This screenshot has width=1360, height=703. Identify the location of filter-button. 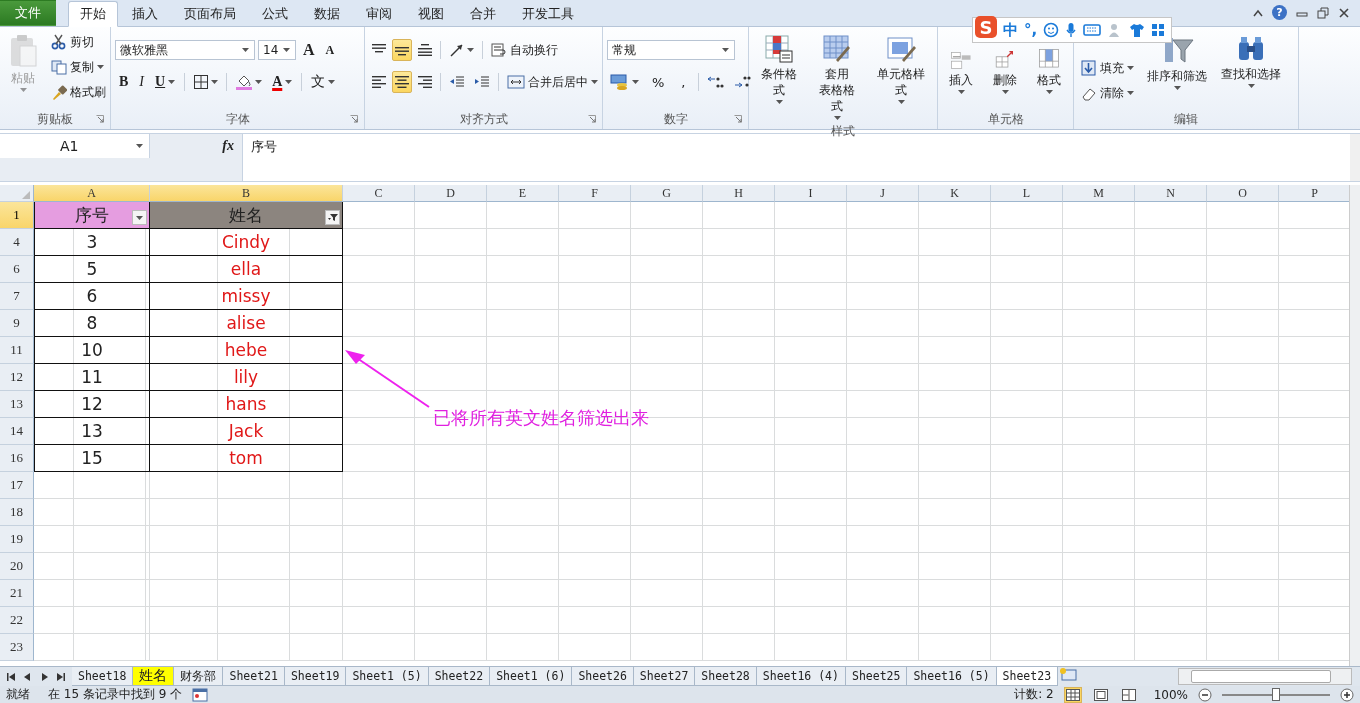
(332, 217).